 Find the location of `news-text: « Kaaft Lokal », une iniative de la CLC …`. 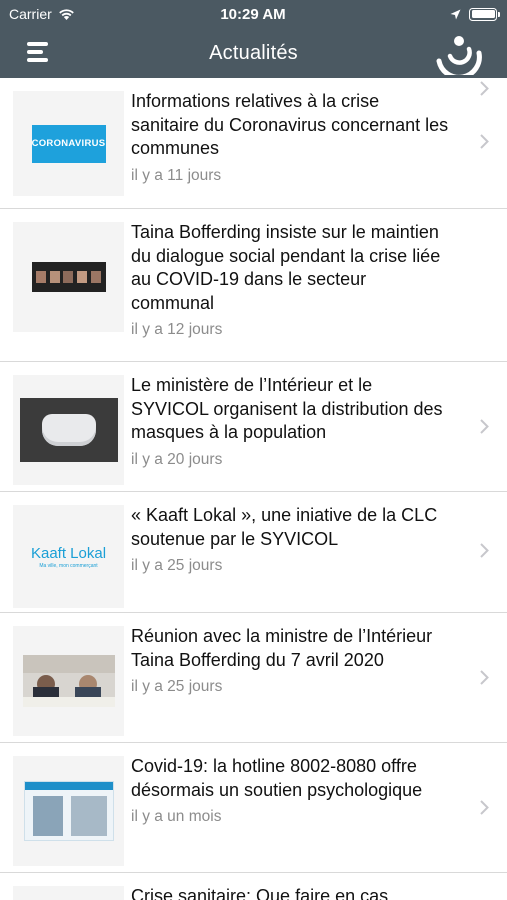

news-text: « Kaaft Lokal », une iniative de la CLC … is located at coordinates (291, 539).